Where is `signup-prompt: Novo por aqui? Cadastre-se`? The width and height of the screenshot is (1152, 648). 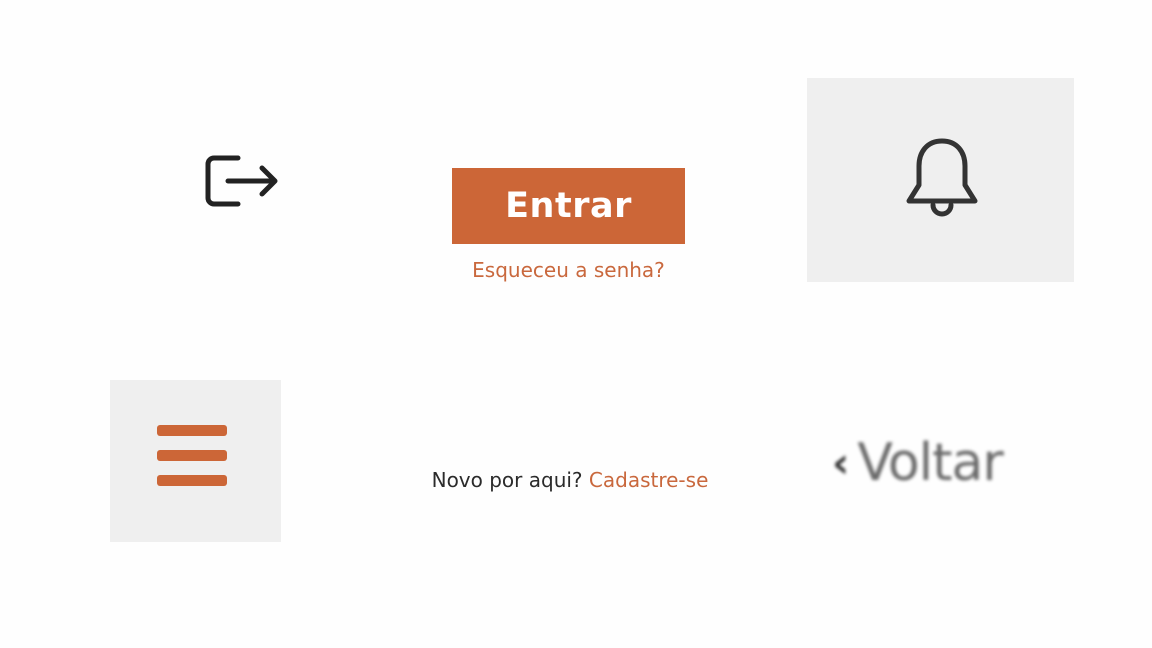 signup-prompt: Novo por aqui? Cadastre-se is located at coordinates (570, 480).